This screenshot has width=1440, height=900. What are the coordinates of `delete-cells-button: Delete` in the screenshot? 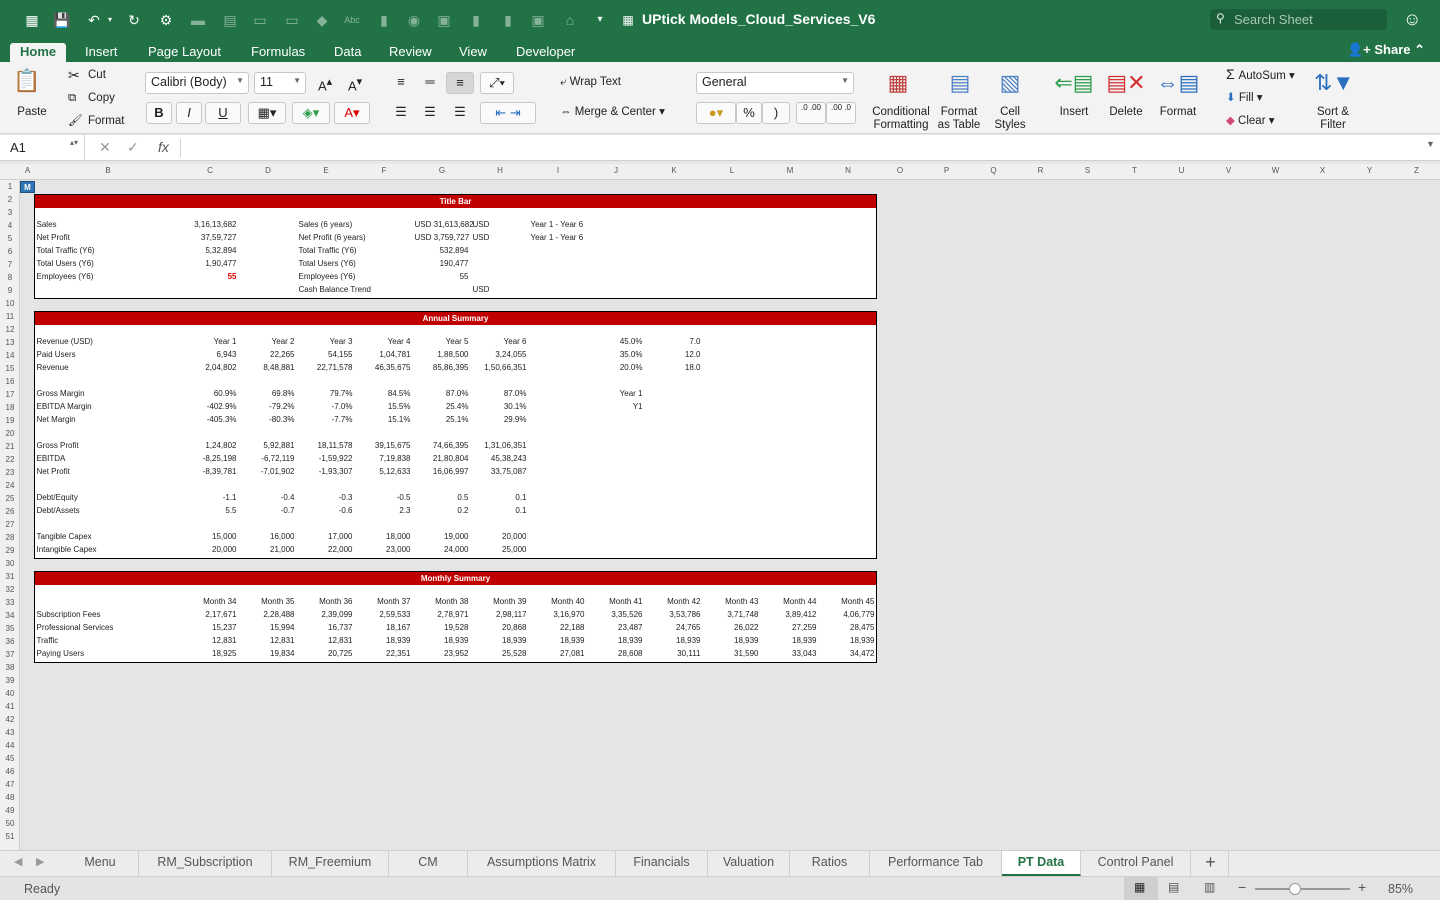 It's located at (1126, 112).